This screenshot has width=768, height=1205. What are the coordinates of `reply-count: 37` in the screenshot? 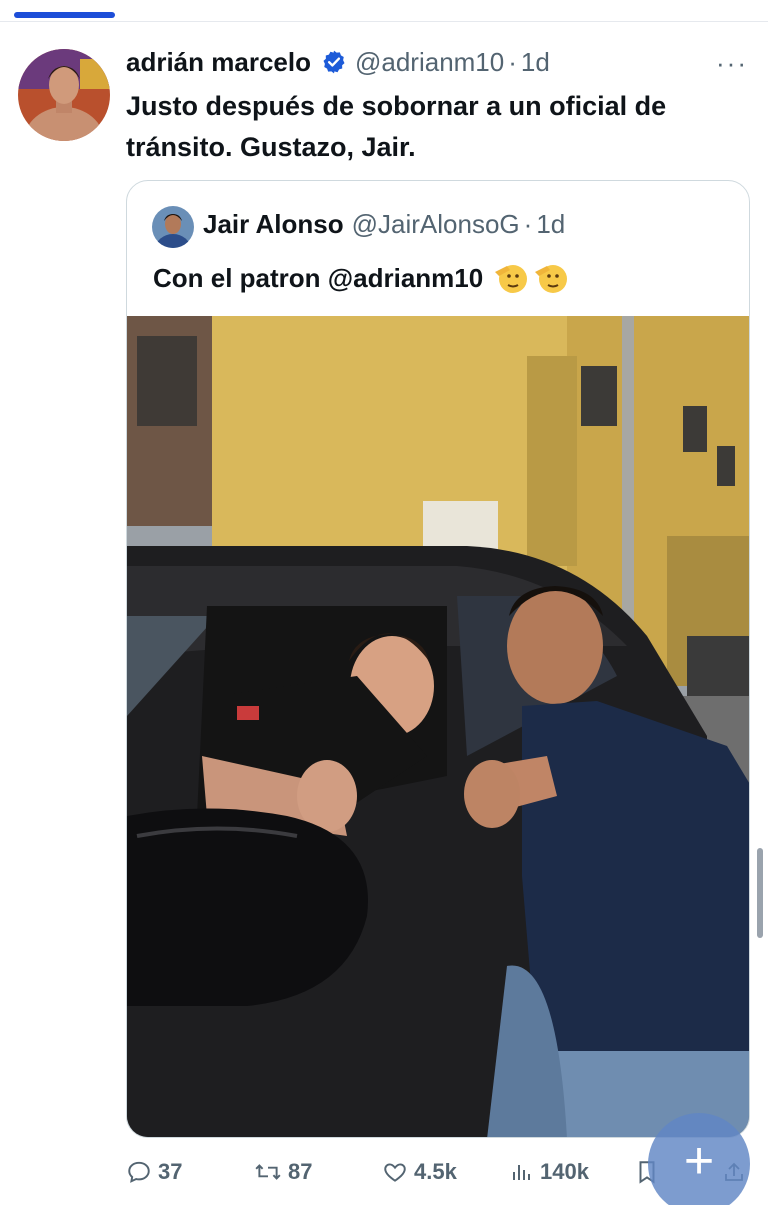 It's located at (170, 1171).